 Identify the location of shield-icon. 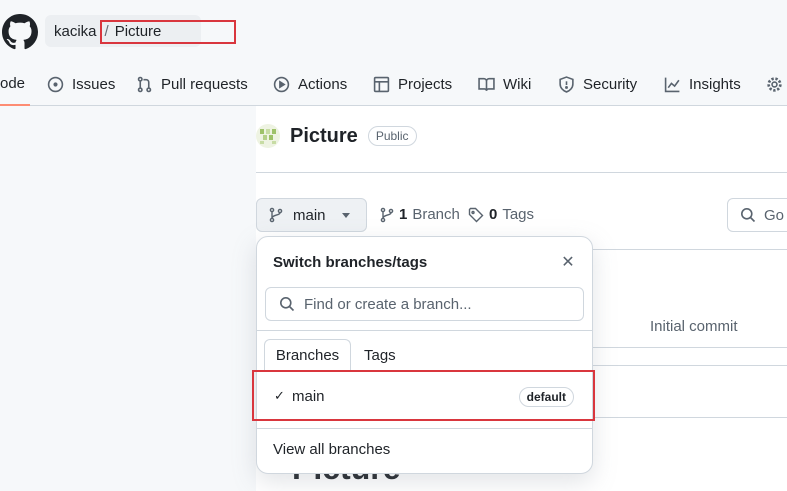
(566, 84).